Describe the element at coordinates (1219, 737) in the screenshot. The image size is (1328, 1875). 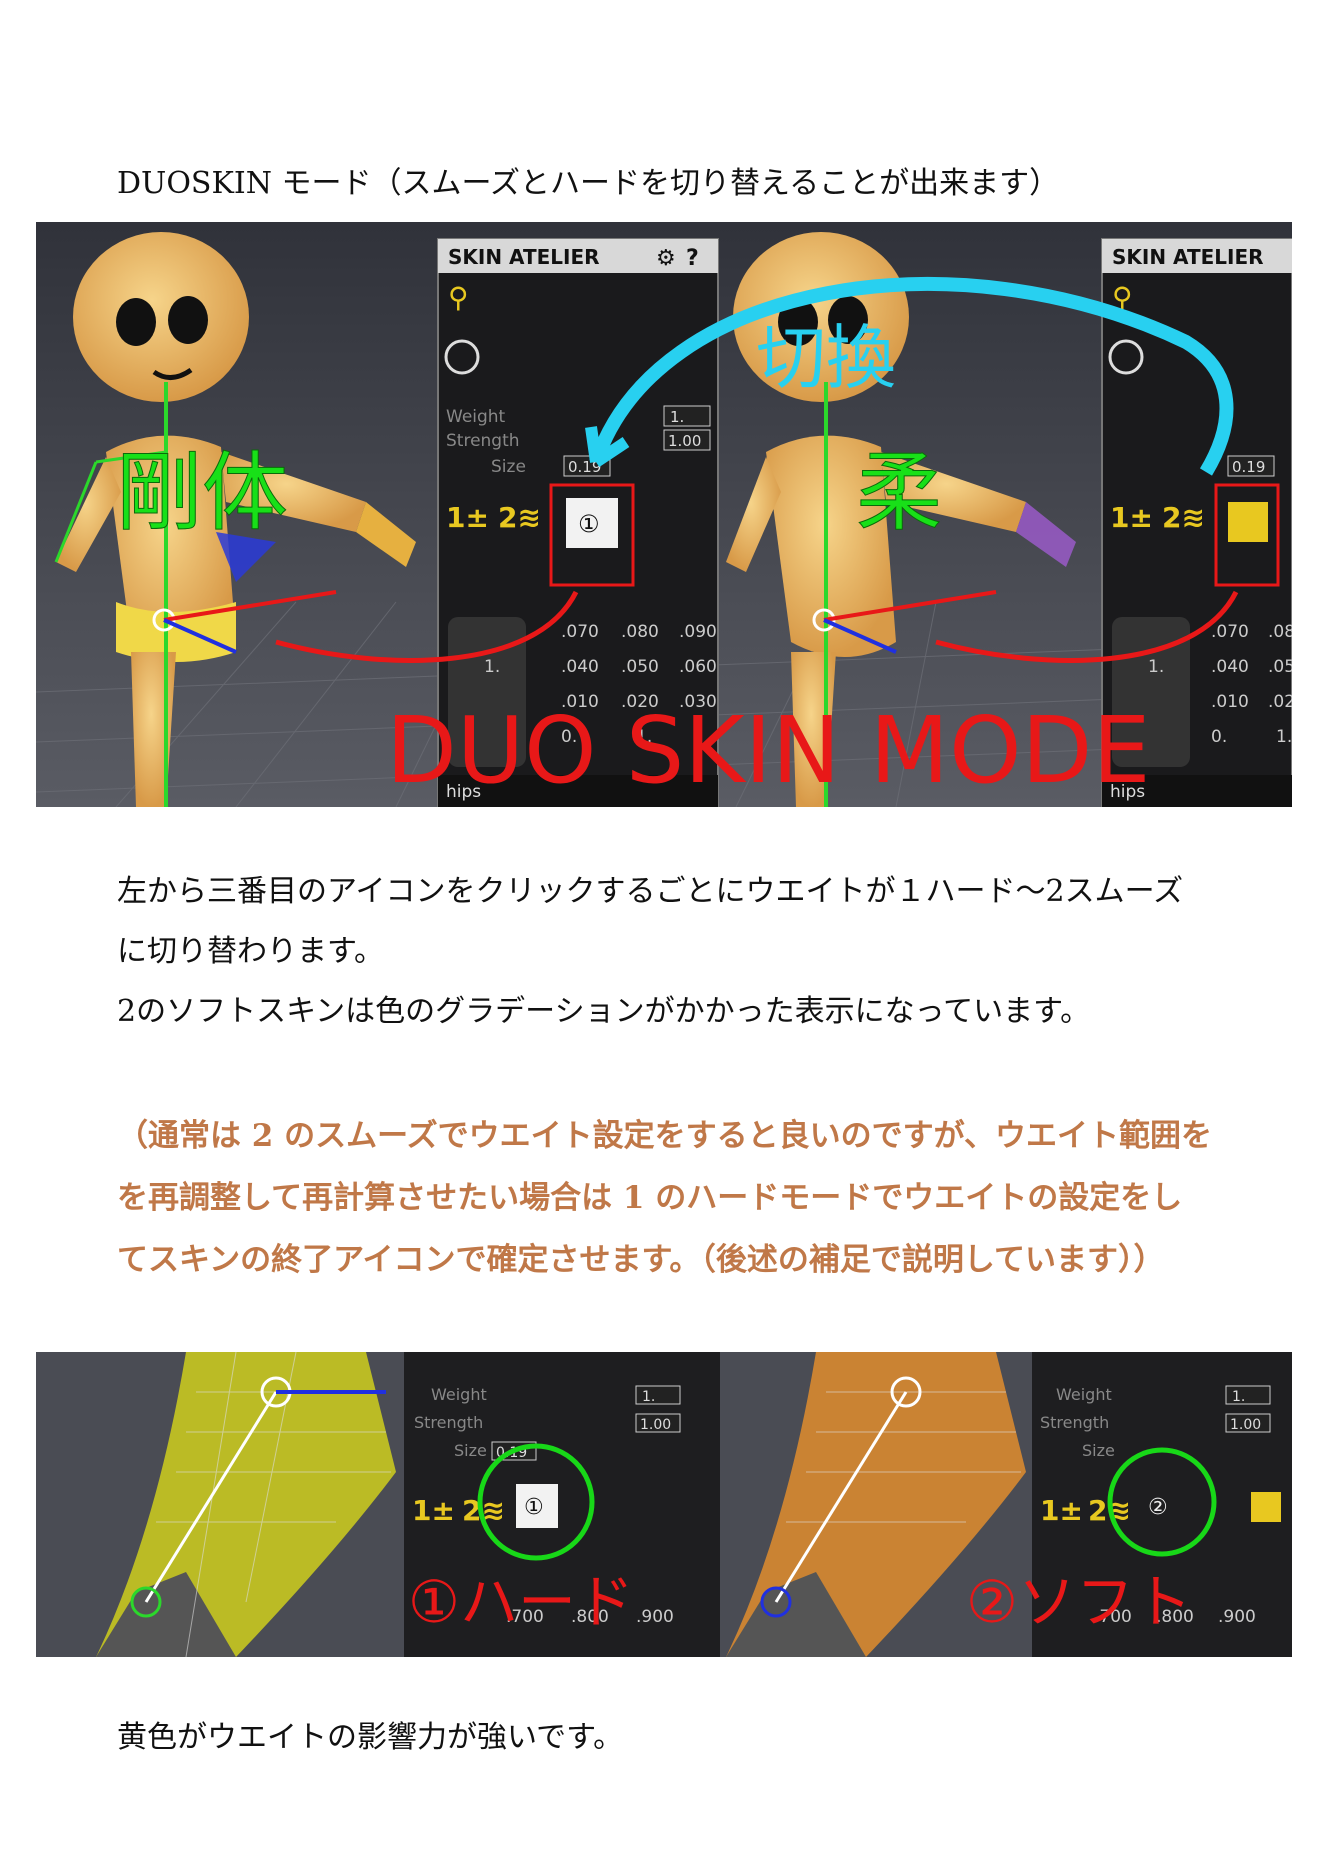
I see `svg-text: 0.` at that location.